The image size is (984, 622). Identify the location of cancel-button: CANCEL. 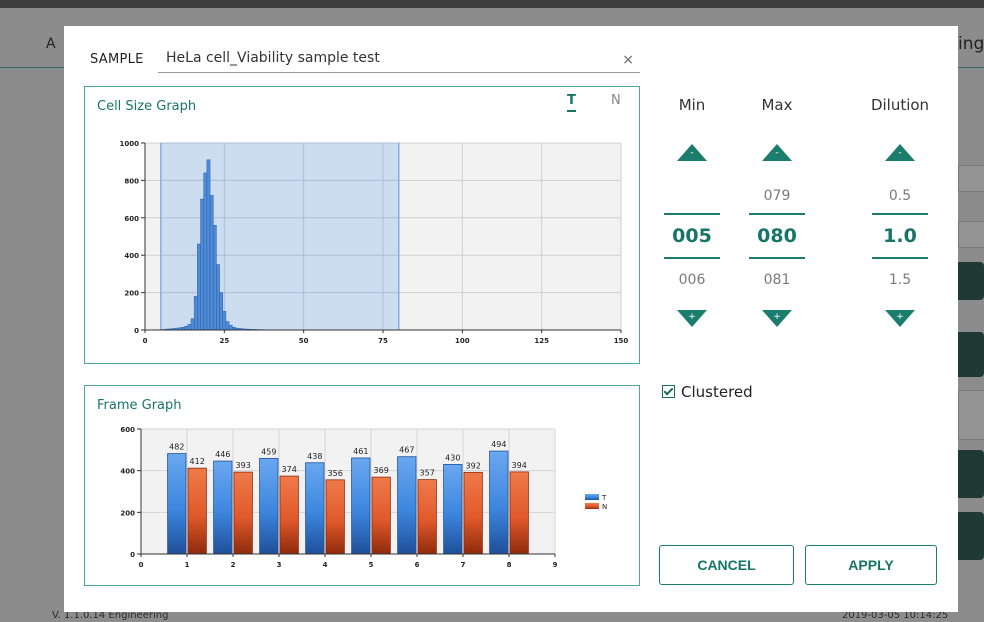
(726, 565).